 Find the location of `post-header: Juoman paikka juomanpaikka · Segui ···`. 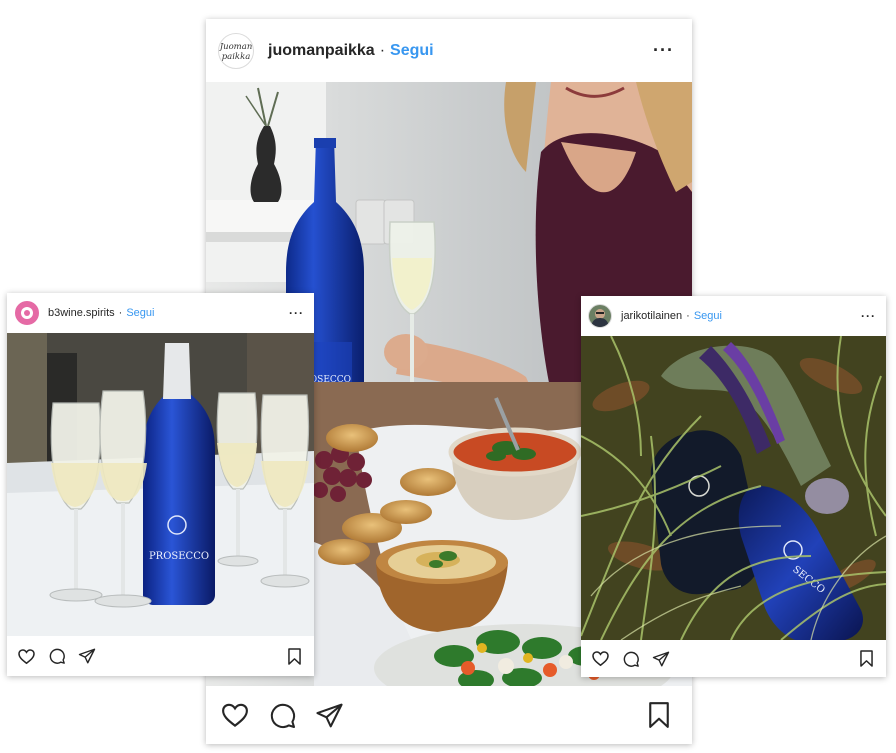

post-header: Juoman paikka juomanpaikka · Segui ··· is located at coordinates (449, 50).